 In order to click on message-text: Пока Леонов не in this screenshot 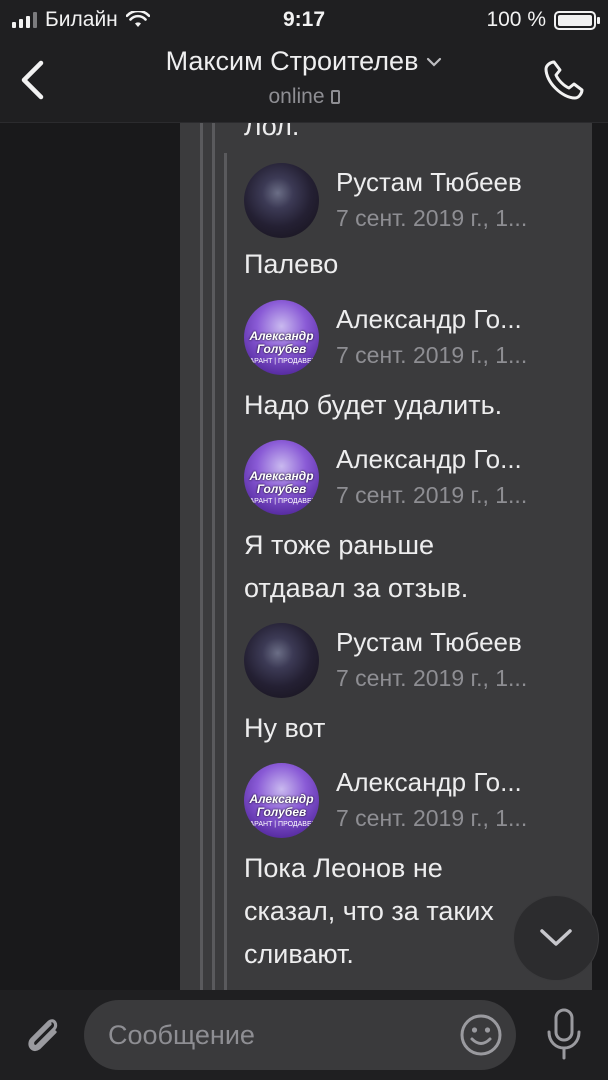, I will do `click(343, 868)`.